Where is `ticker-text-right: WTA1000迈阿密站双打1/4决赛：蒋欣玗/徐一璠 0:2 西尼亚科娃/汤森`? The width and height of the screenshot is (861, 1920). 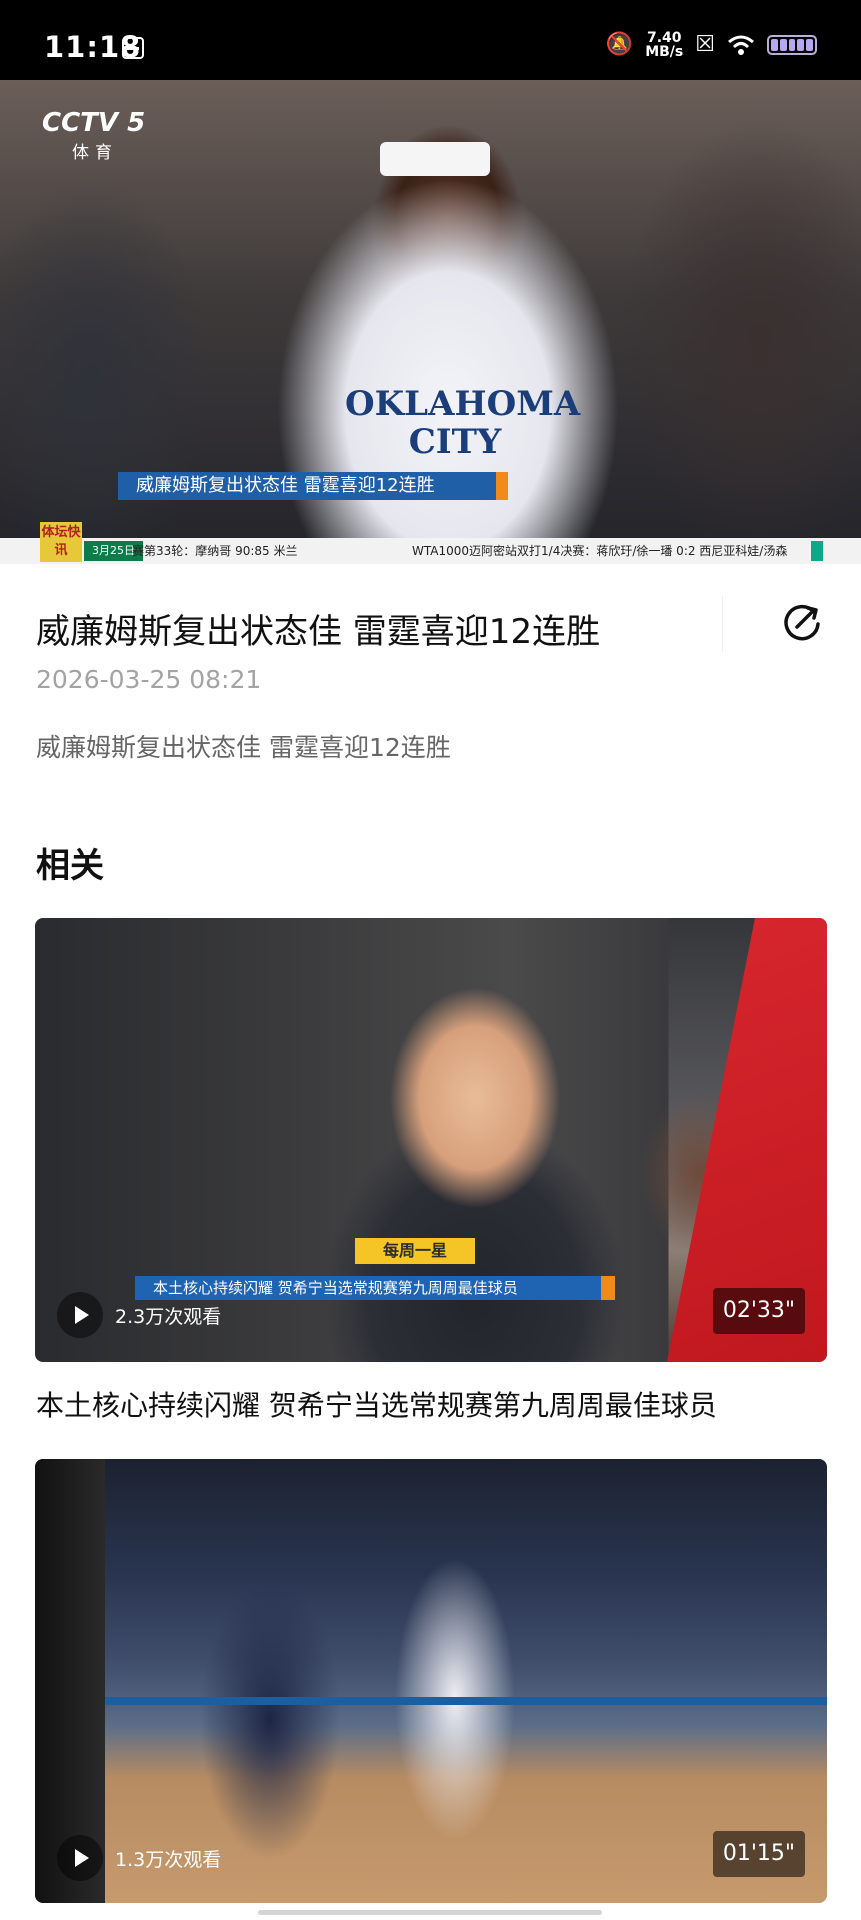
ticker-text-right: WTA1000迈阿密站双打1/4决赛：蒋欣玗/徐一璠 0:2 西尼亚科娃/汤森 is located at coordinates (600, 551).